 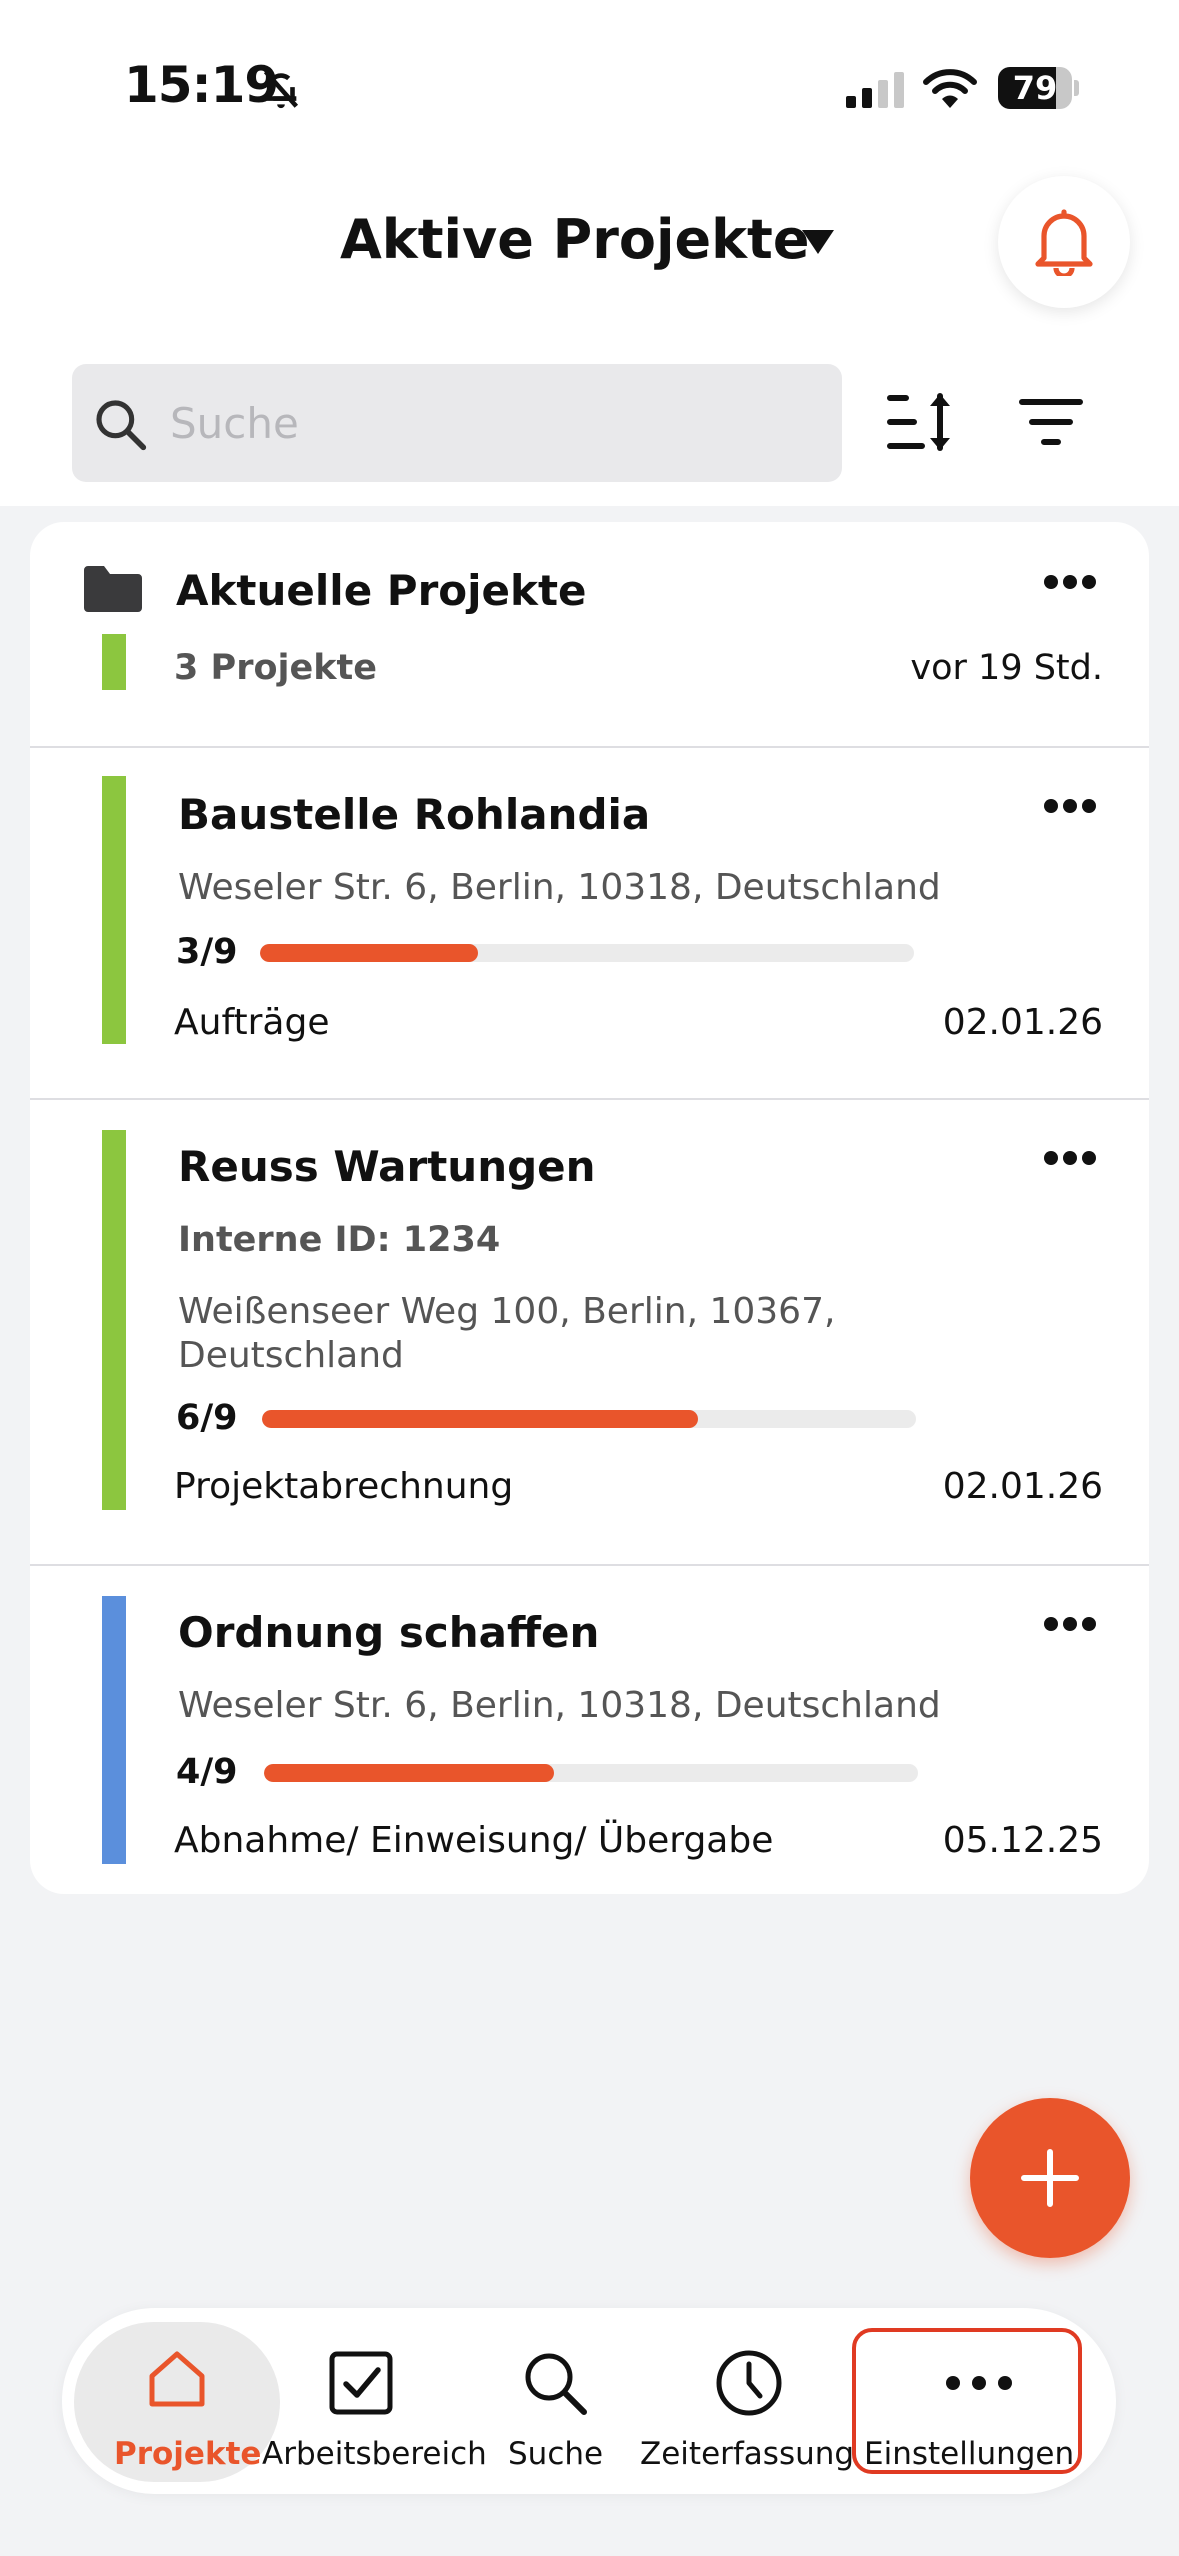 I want to click on tab-projekte: Projekte, so click(x=172, y=2401).